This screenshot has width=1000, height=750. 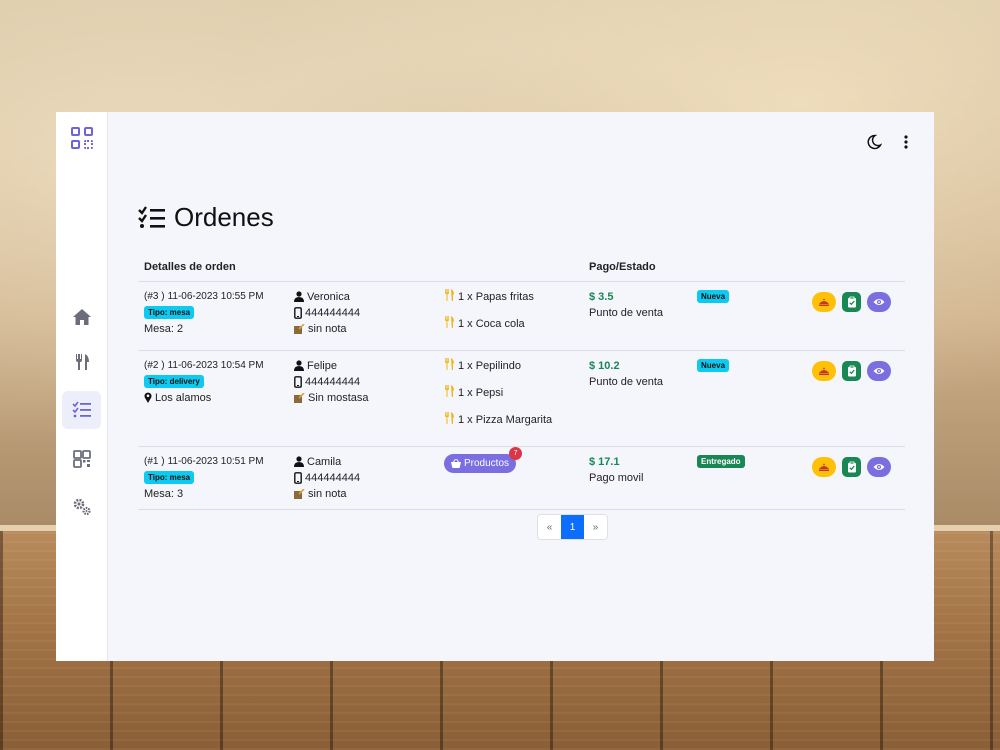 I want to click on home-icon, so click(x=81, y=317).